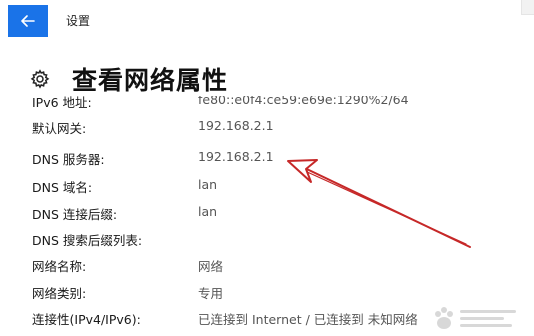 The height and width of the screenshot is (336, 534). I want to click on back-button, so click(28, 21).